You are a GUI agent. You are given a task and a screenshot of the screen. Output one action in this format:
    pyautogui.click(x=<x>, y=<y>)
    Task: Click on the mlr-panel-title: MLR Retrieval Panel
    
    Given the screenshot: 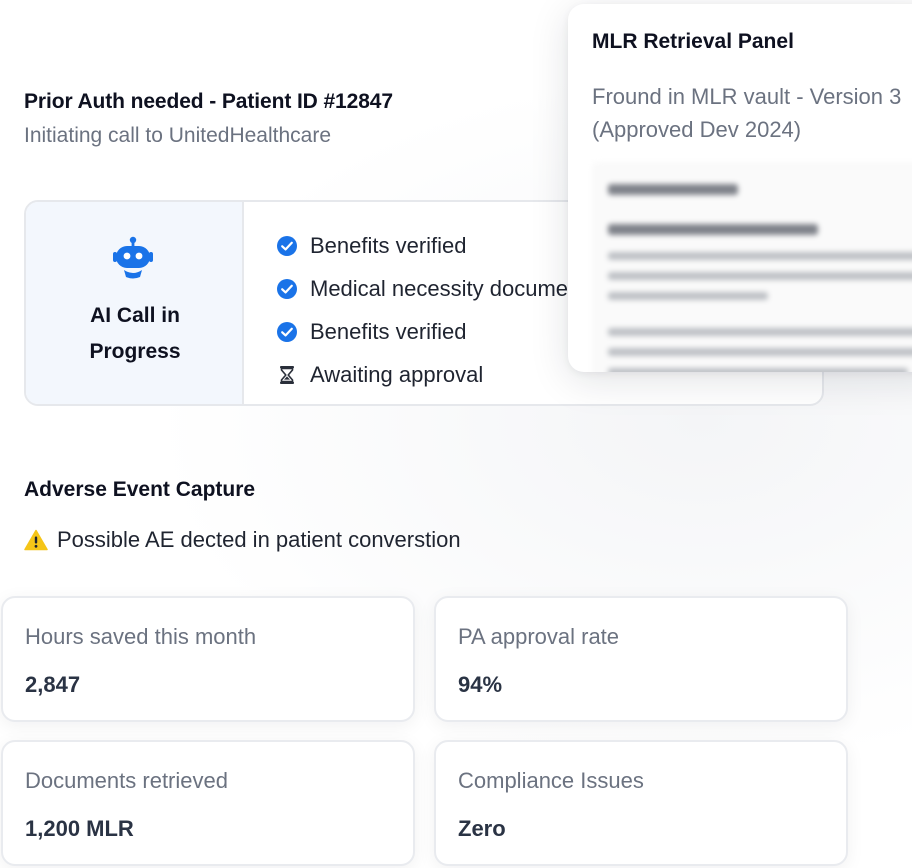 What is the action you would take?
    pyautogui.click(x=693, y=41)
    